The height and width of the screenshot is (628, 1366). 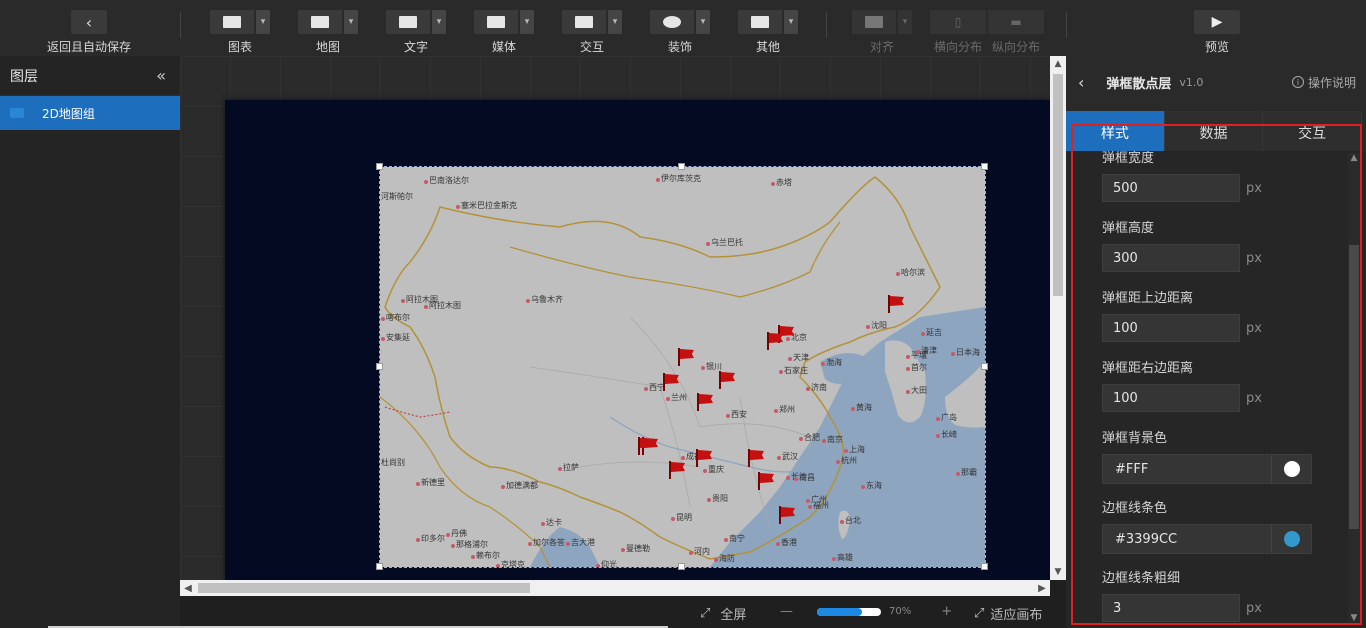 I want to click on zoom-out-icon: —, so click(x=786, y=611).